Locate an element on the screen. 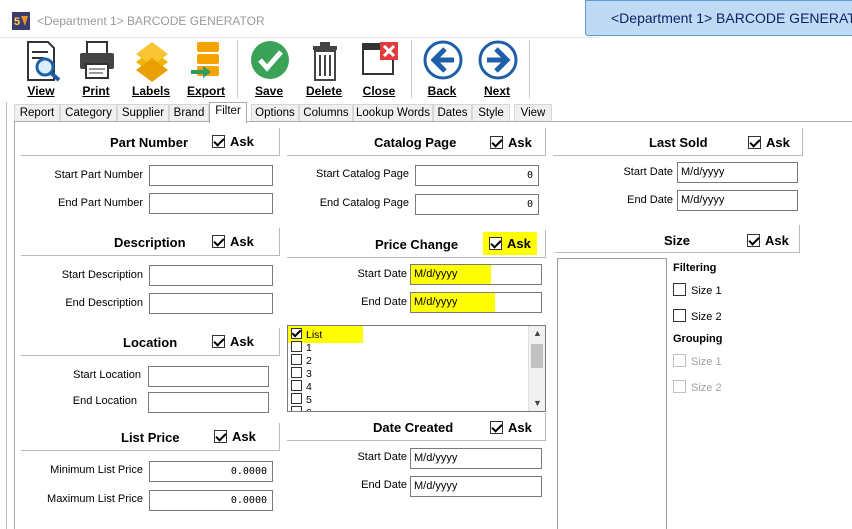 The image size is (852, 529). view-button: View is located at coordinates (41, 69).